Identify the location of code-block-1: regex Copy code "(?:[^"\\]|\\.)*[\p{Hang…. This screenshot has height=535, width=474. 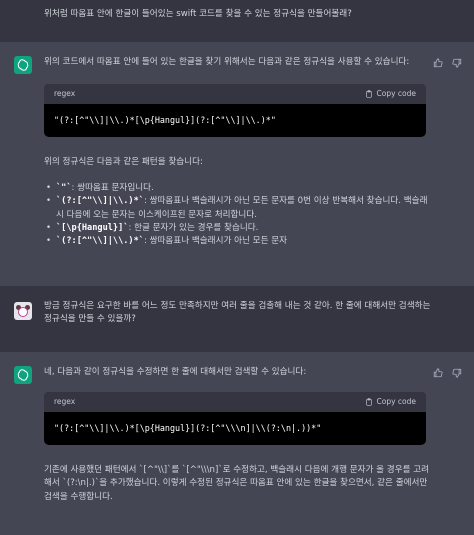
(235, 111).